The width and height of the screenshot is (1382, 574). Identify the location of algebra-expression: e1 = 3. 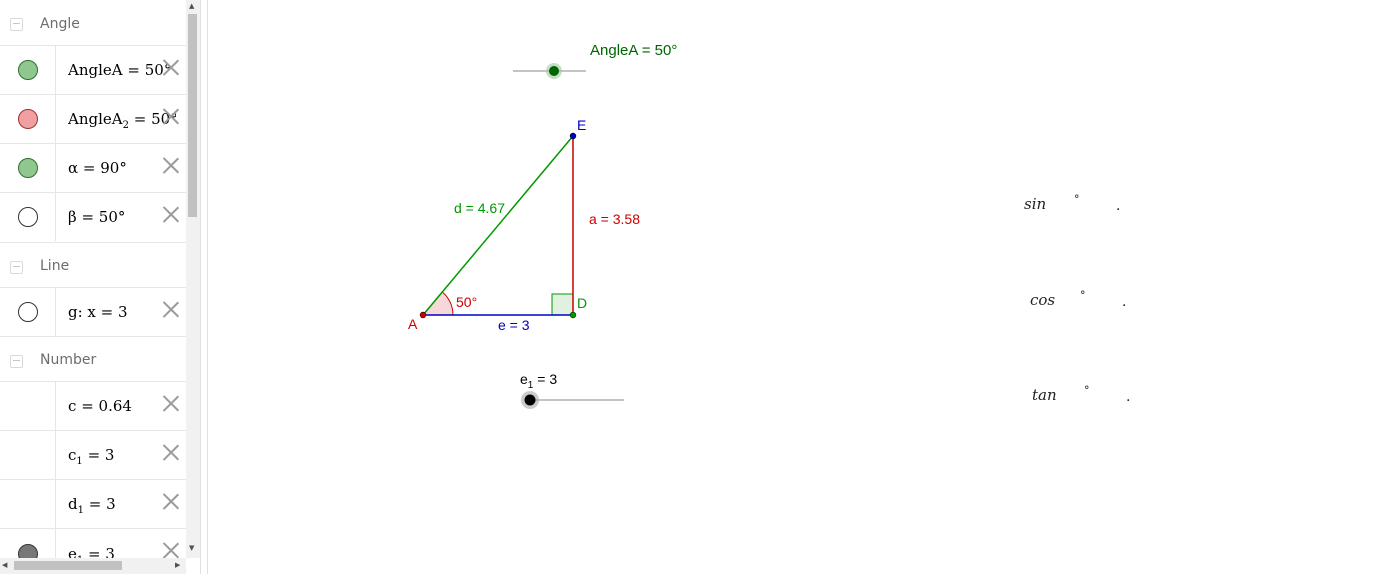
(122, 551).